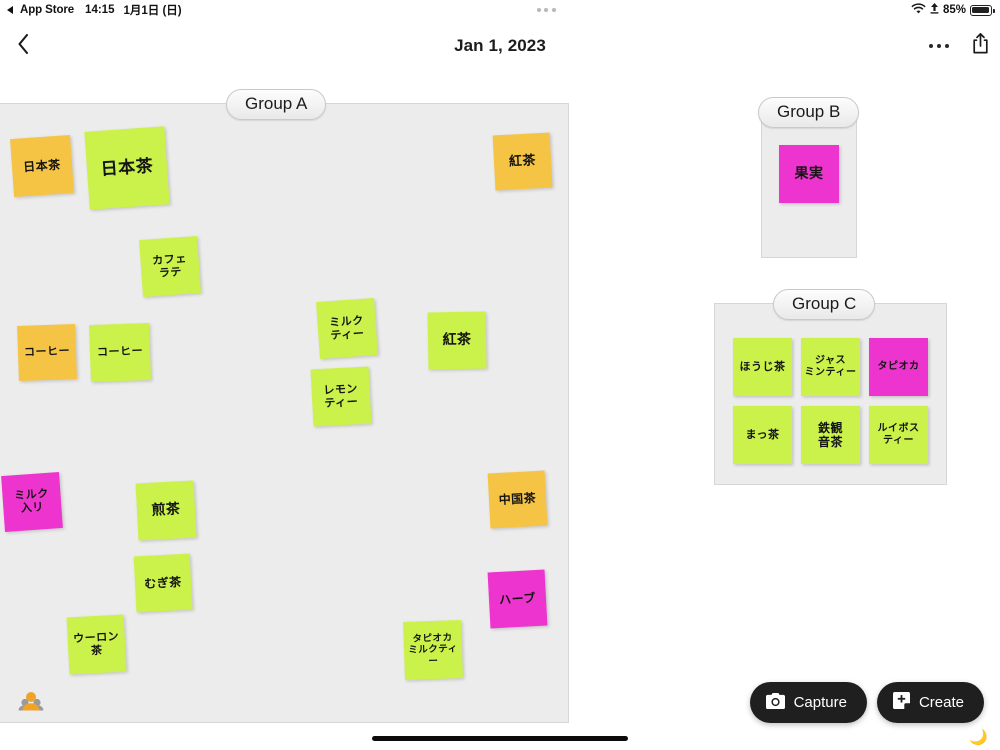  What do you see at coordinates (939, 46) in the screenshot?
I see `more-horizontal-icon` at bounding box center [939, 46].